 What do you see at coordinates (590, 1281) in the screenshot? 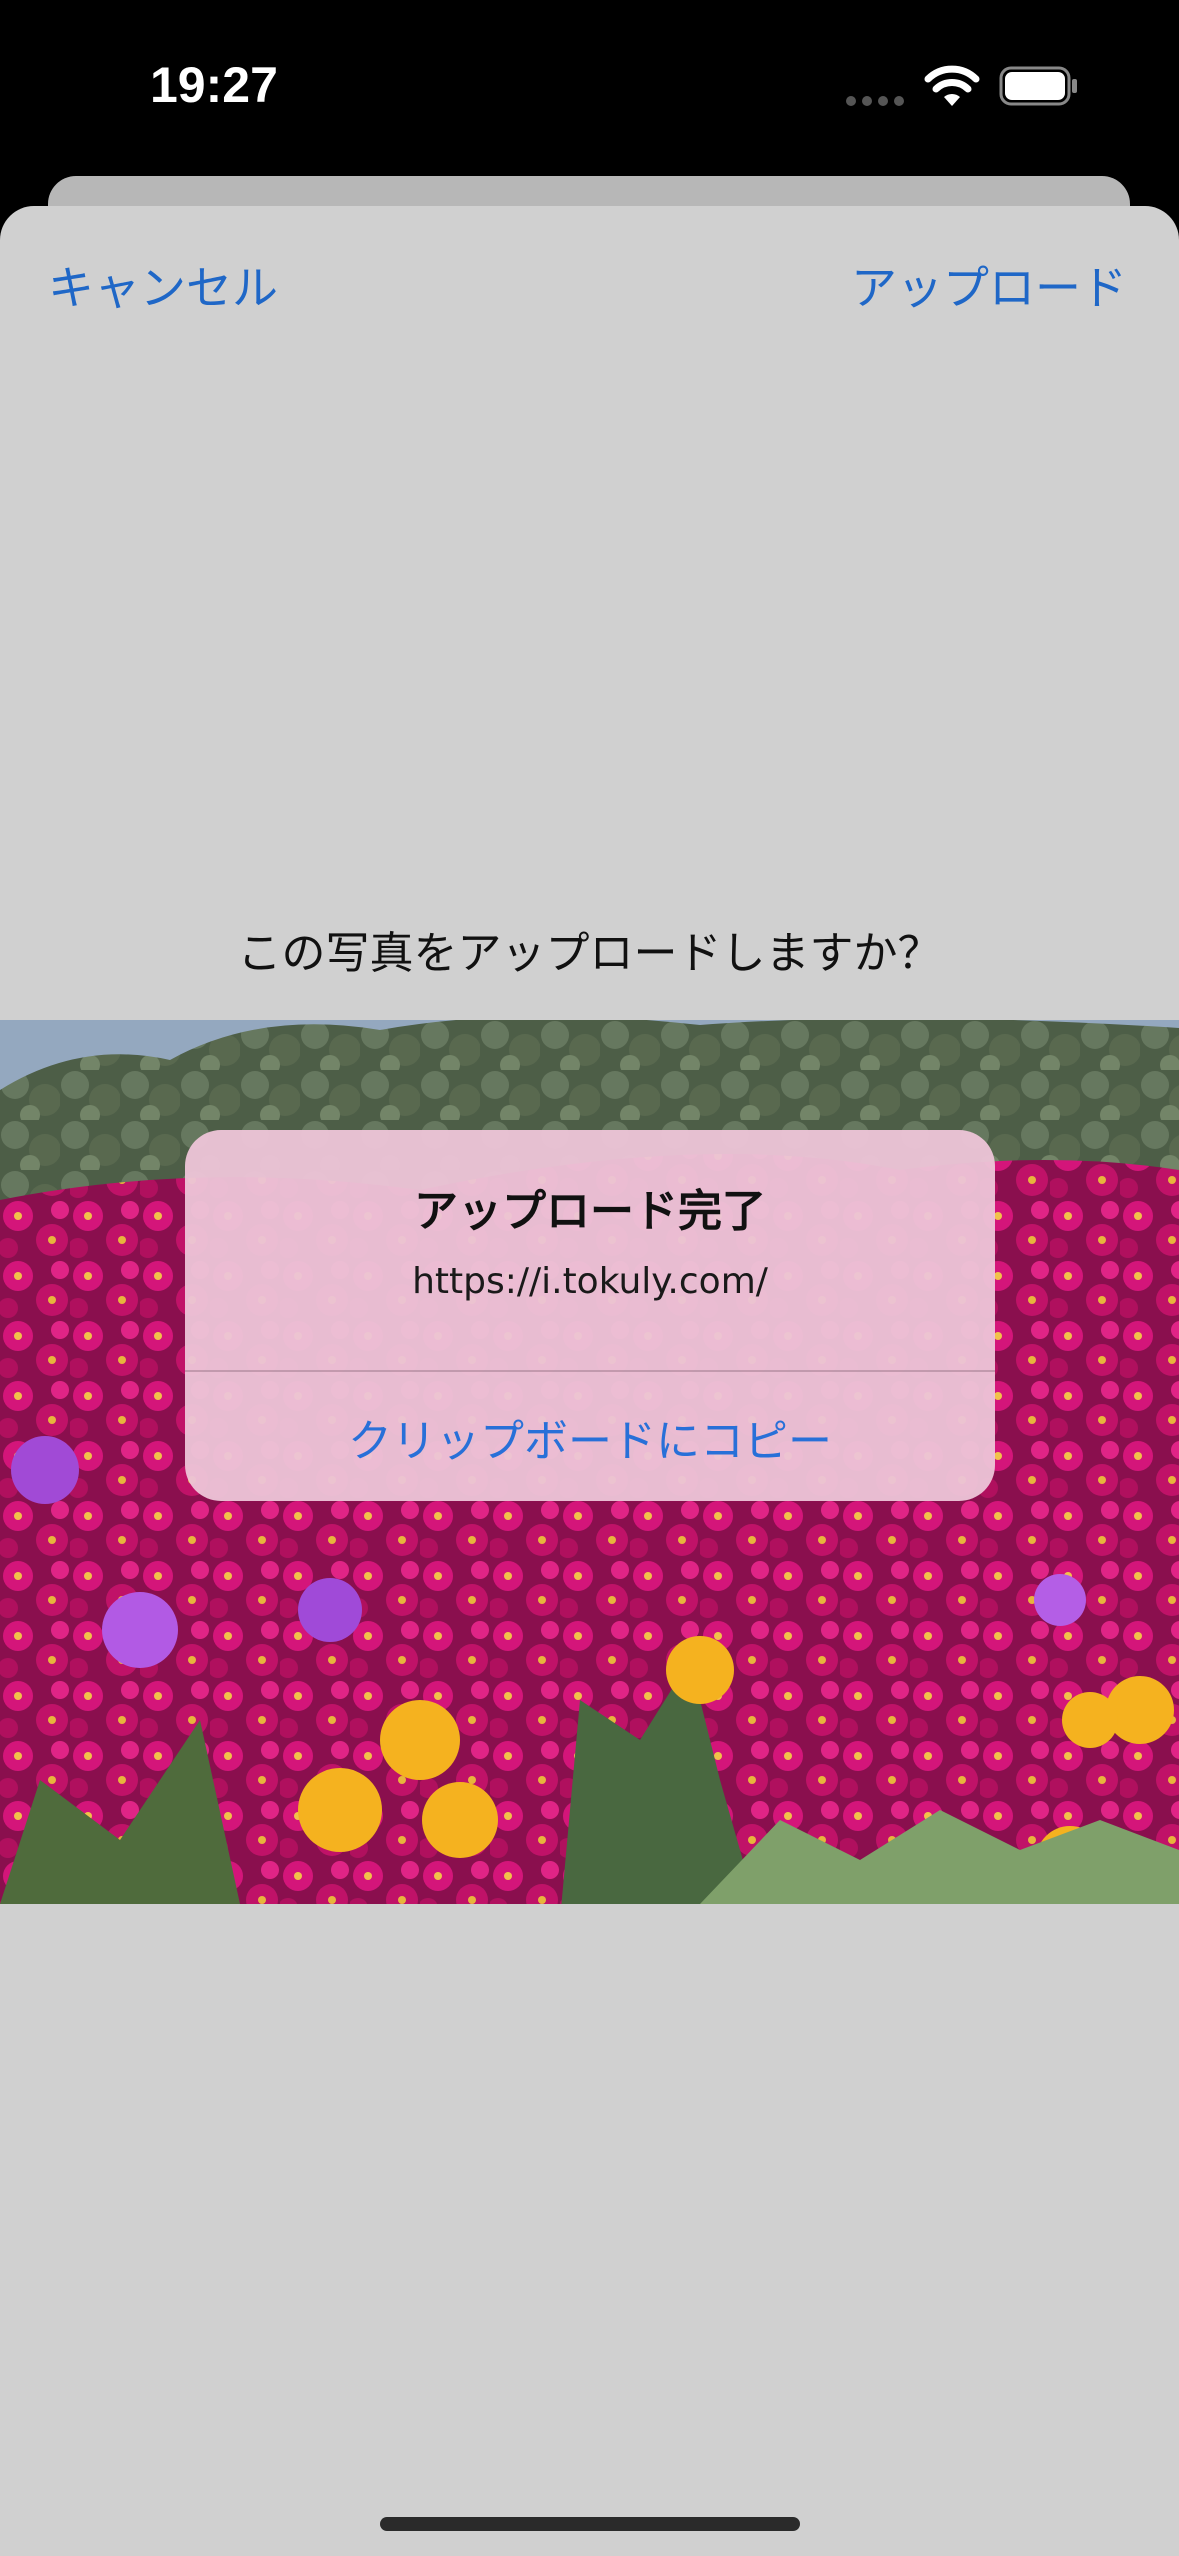
I see `alert-url: https://i.tokuly.com/` at bounding box center [590, 1281].